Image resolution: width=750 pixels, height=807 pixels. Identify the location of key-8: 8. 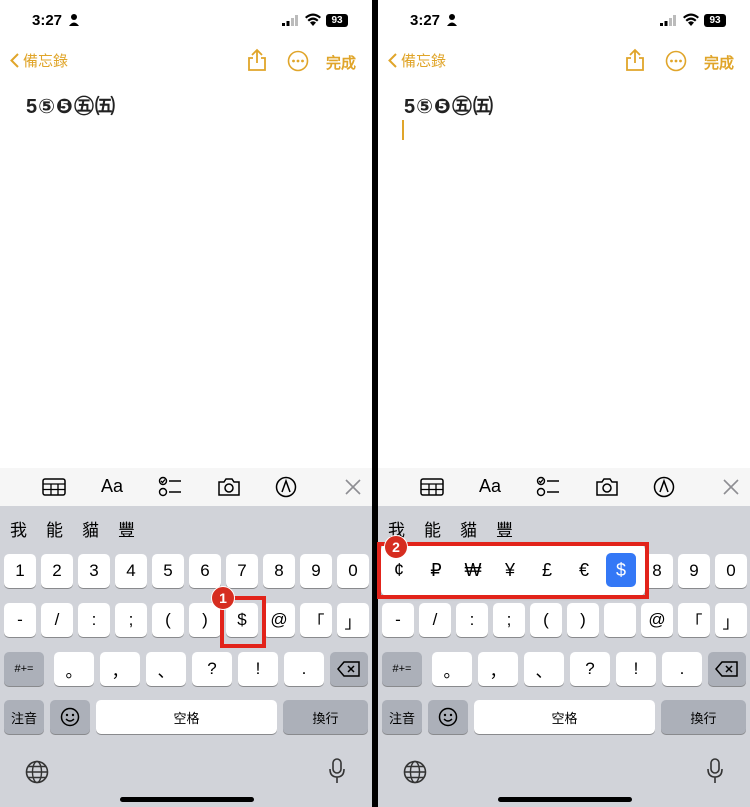
(279, 571).